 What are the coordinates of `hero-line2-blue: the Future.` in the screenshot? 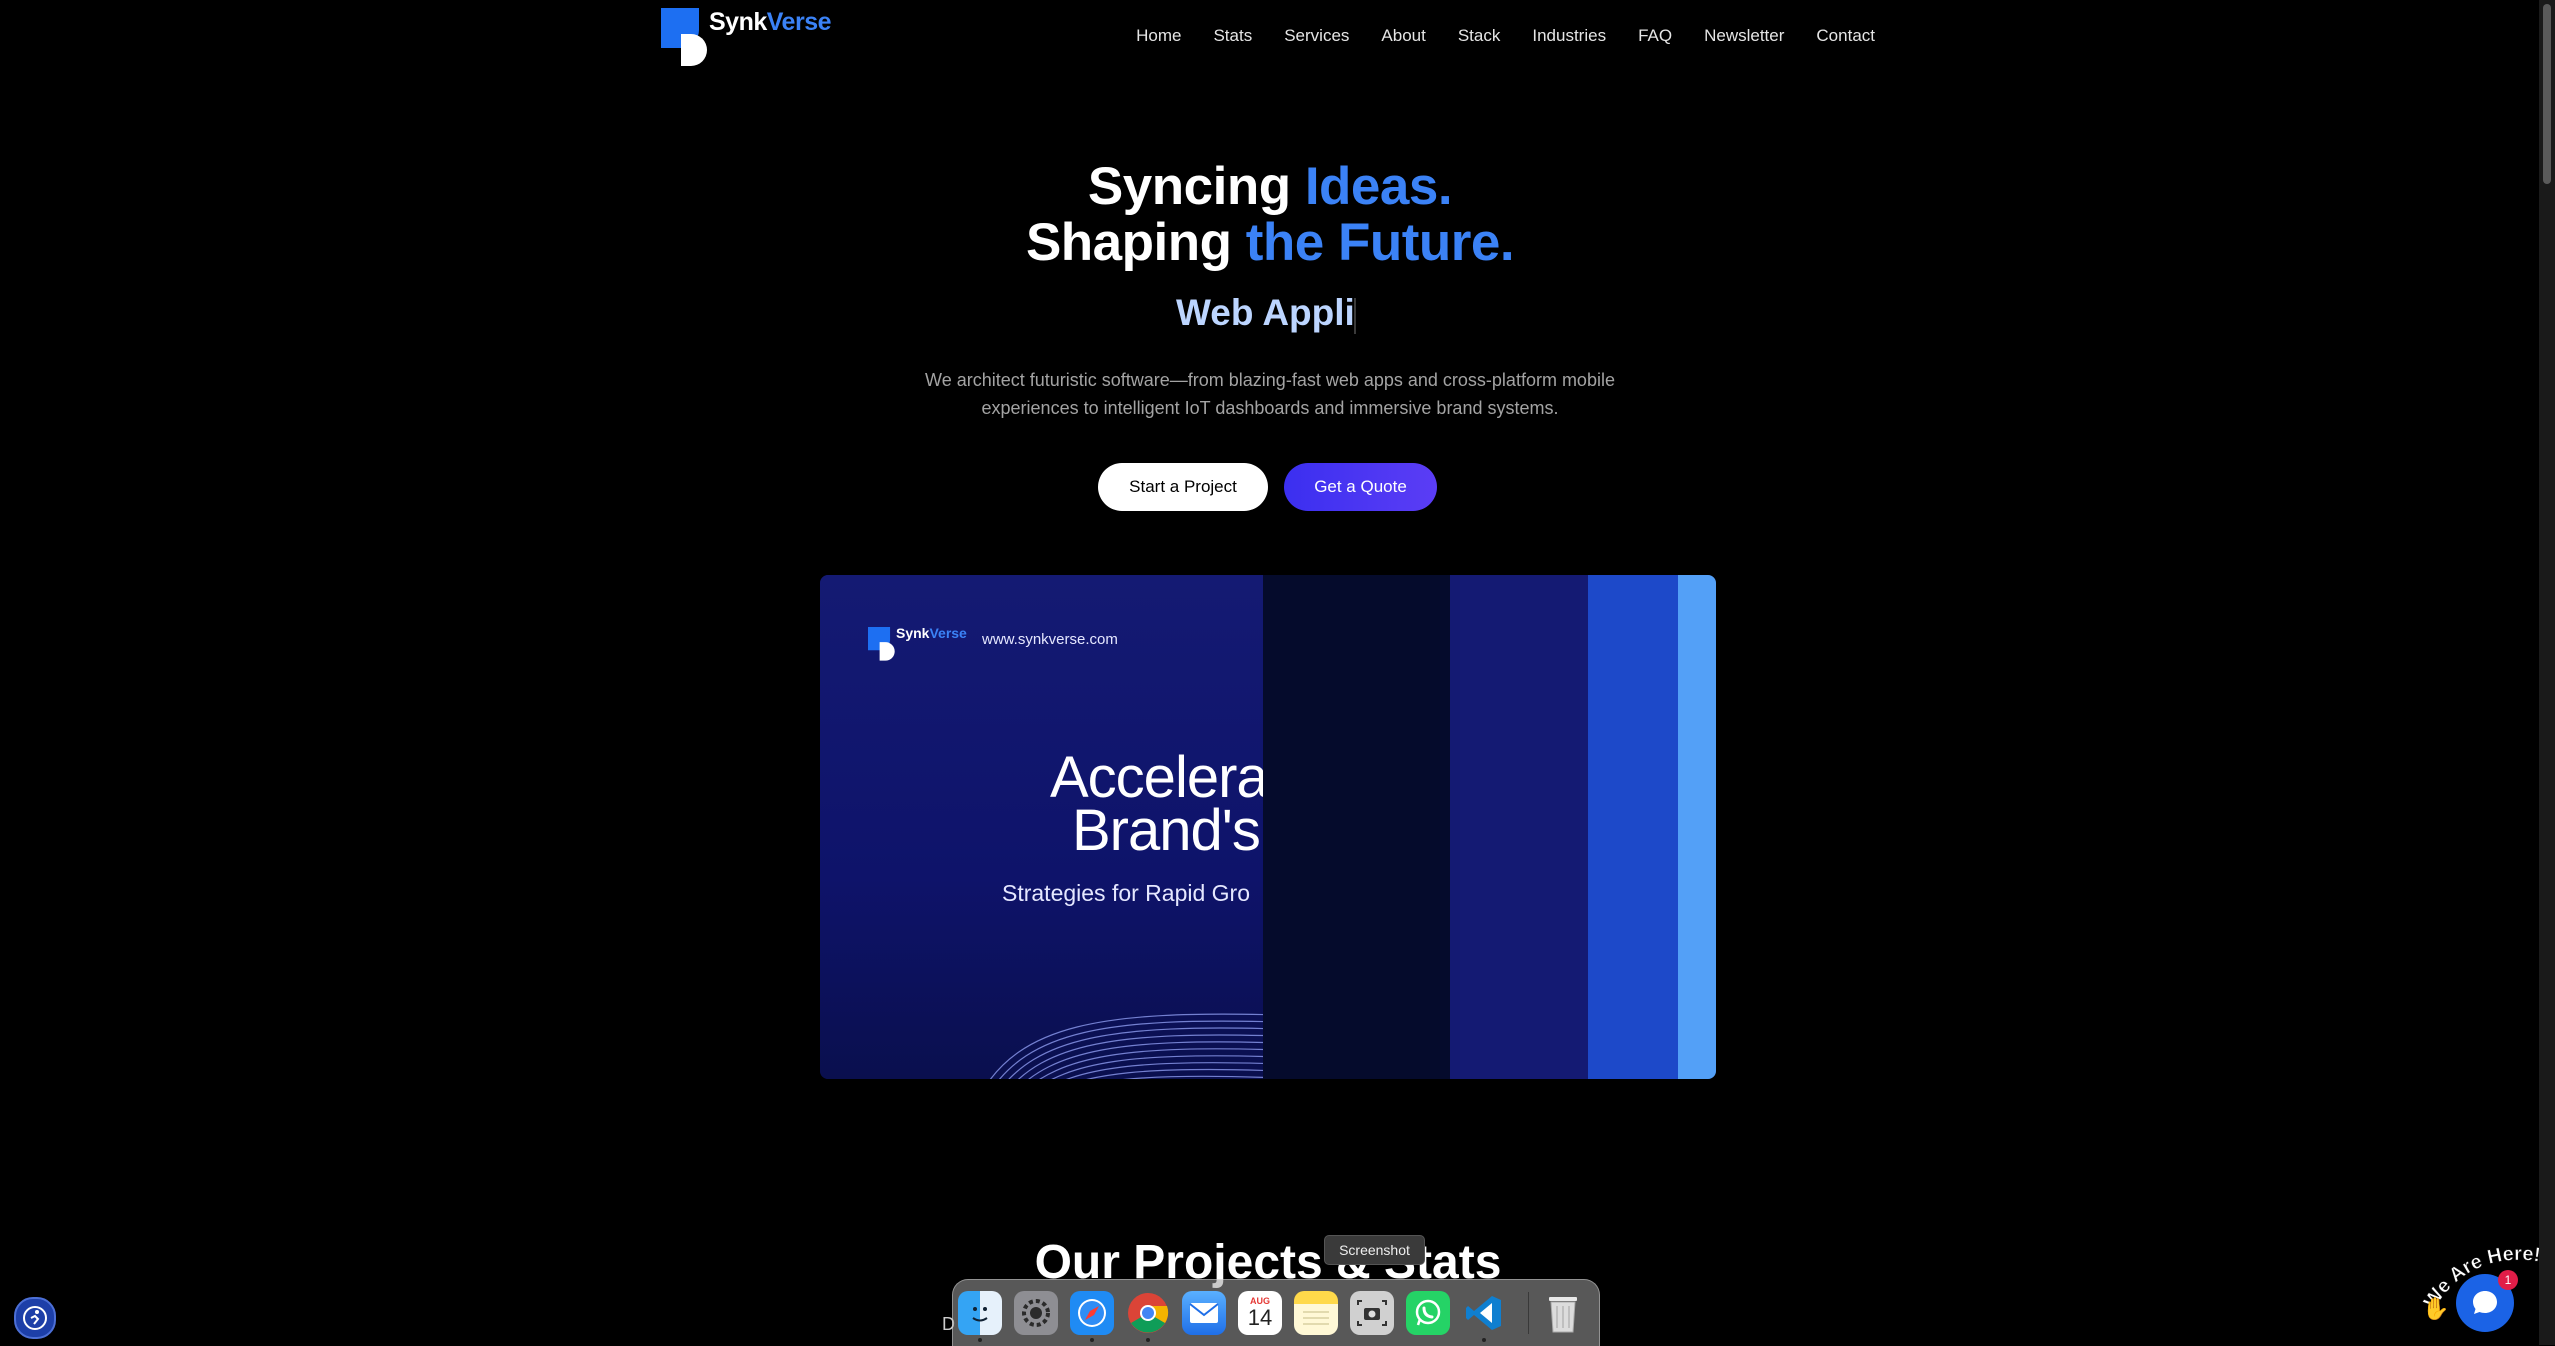 It's located at (1380, 242).